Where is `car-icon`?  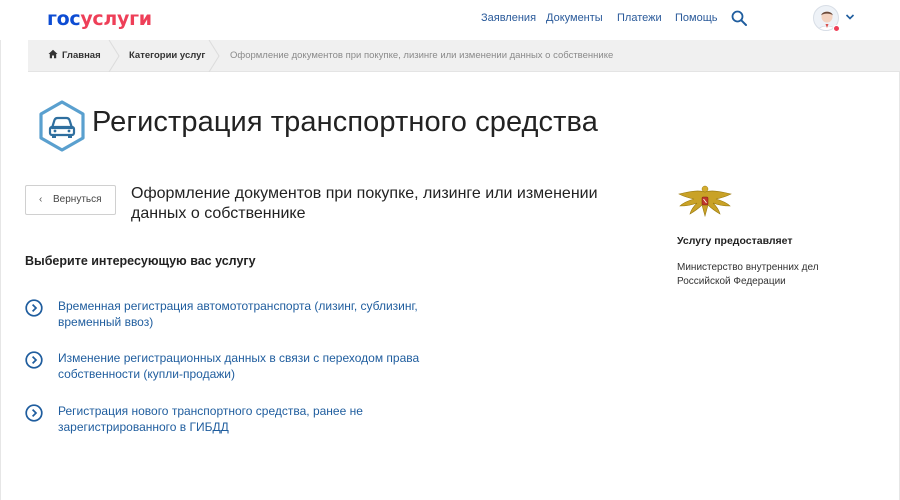 car-icon is located at coordinates (62, 126).